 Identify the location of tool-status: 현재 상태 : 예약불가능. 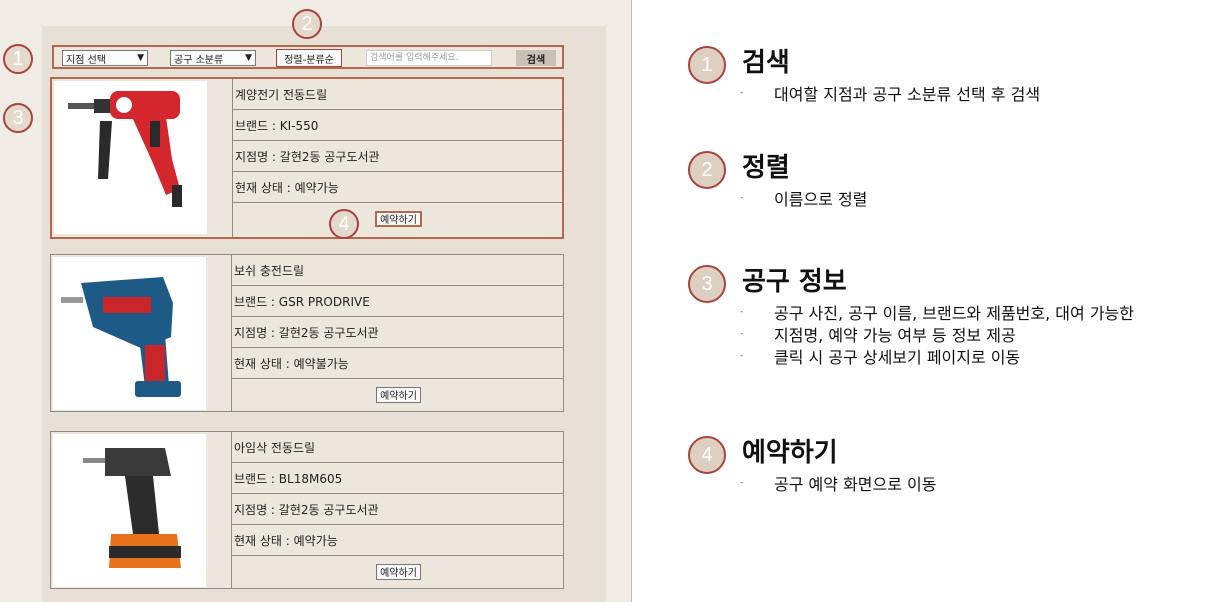
(397, 363).